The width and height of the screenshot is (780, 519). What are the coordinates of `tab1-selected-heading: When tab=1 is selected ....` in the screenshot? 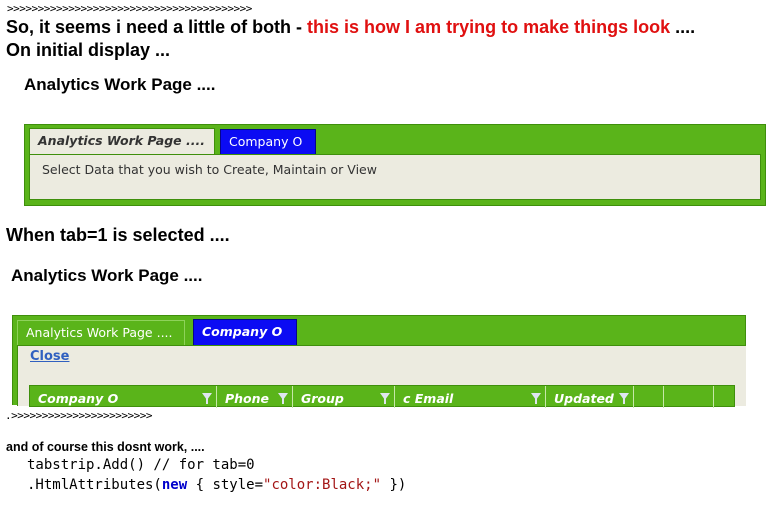 It's located at (118, 235).